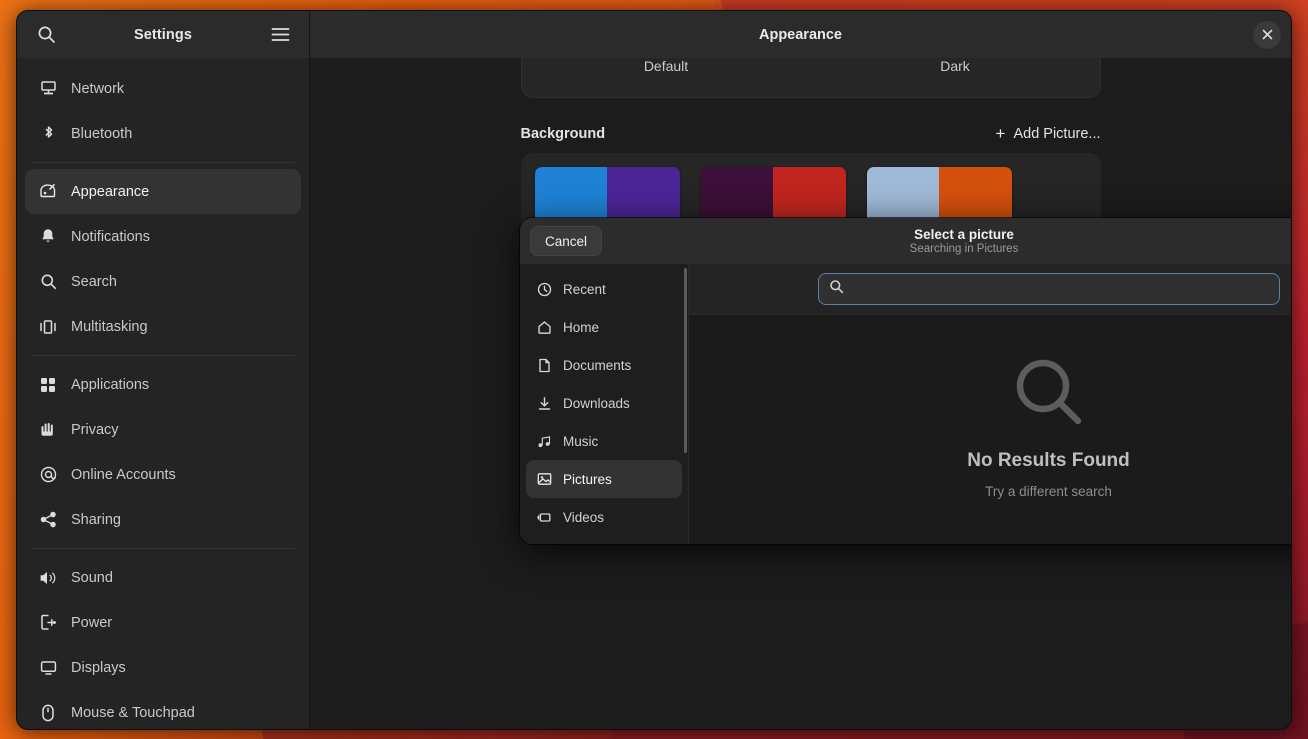 The image size is (1308, 739). I want to click on search-input, so click(1048, 289).